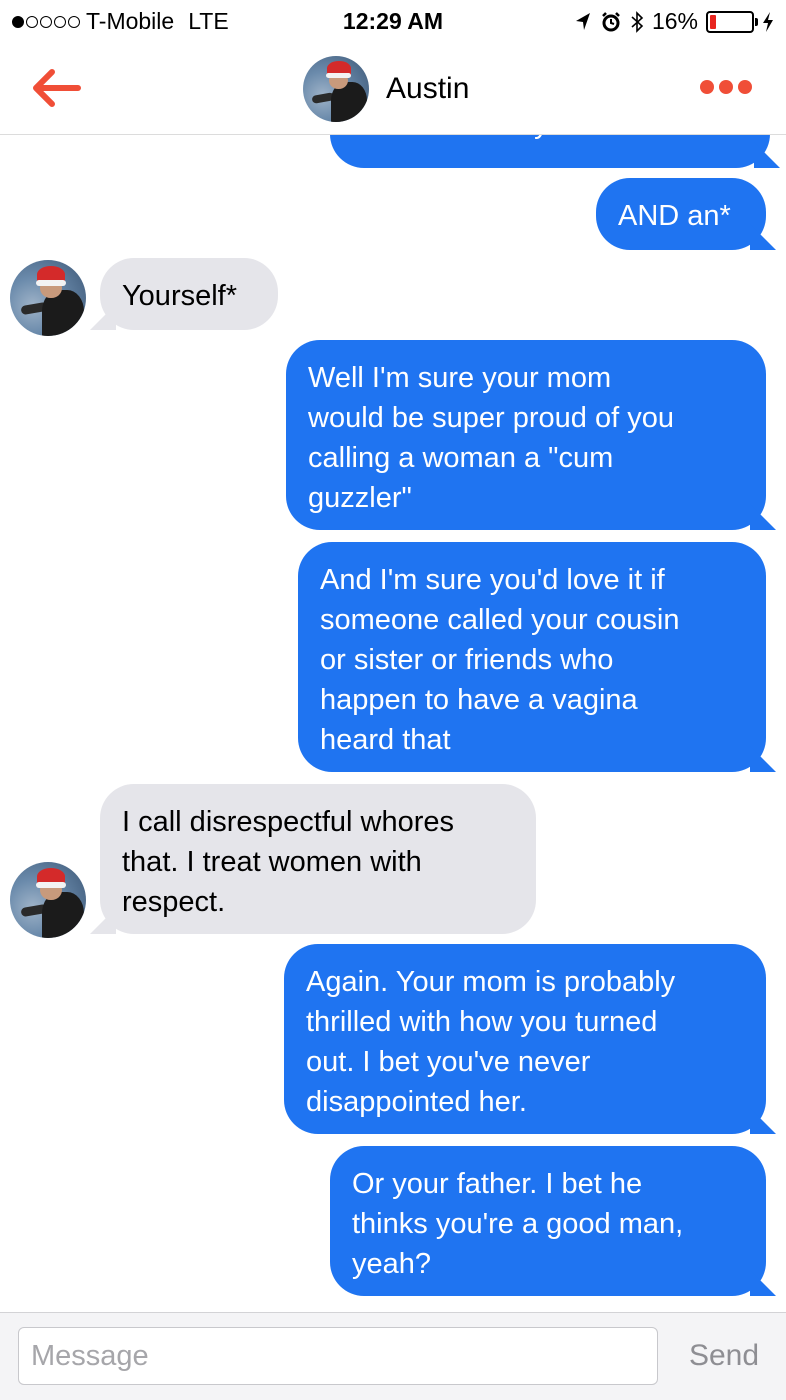 This screenshot has width=786, height=1400. I want to click on more-dots-icon, so click(726, 87).